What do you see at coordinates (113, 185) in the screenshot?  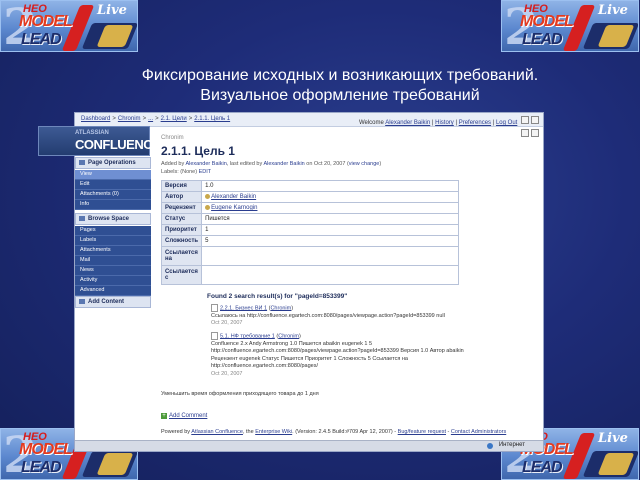 I see `sidebar-item-edit: Edit` at bounding box center [113, 185].